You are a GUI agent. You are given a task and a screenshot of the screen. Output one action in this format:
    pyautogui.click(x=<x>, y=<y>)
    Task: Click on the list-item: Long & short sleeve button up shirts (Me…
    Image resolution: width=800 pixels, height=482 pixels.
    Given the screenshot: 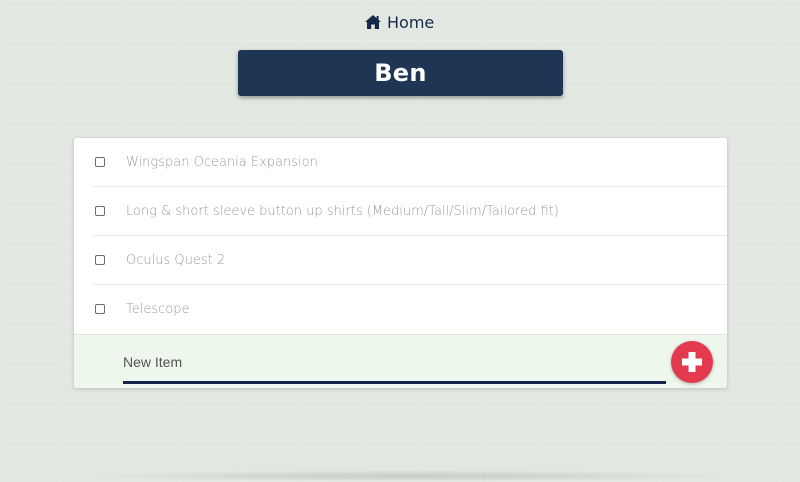 What is the action you would take?
    pyautogui.click(x=409, y=211)
    